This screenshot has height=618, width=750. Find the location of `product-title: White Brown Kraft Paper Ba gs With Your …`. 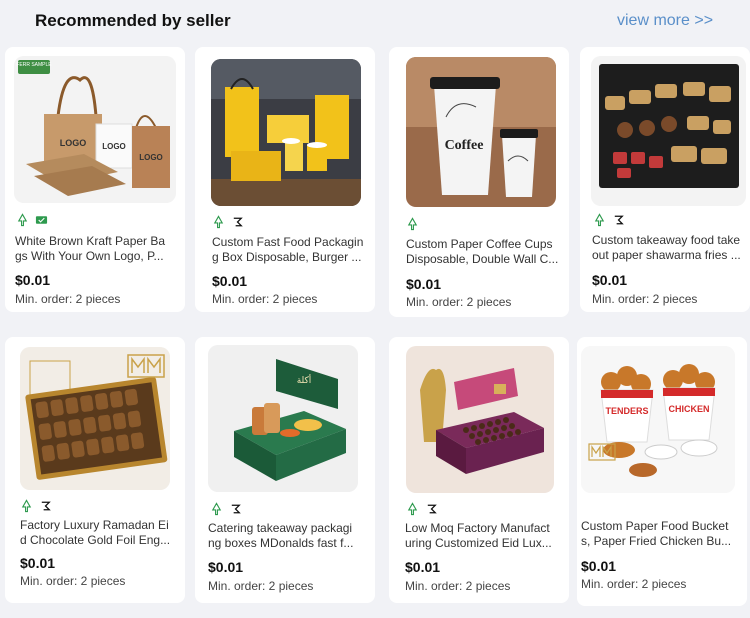

product-title: White Brown Kraft Paper Ba gs With Your … is located at coordinates (97, 249).